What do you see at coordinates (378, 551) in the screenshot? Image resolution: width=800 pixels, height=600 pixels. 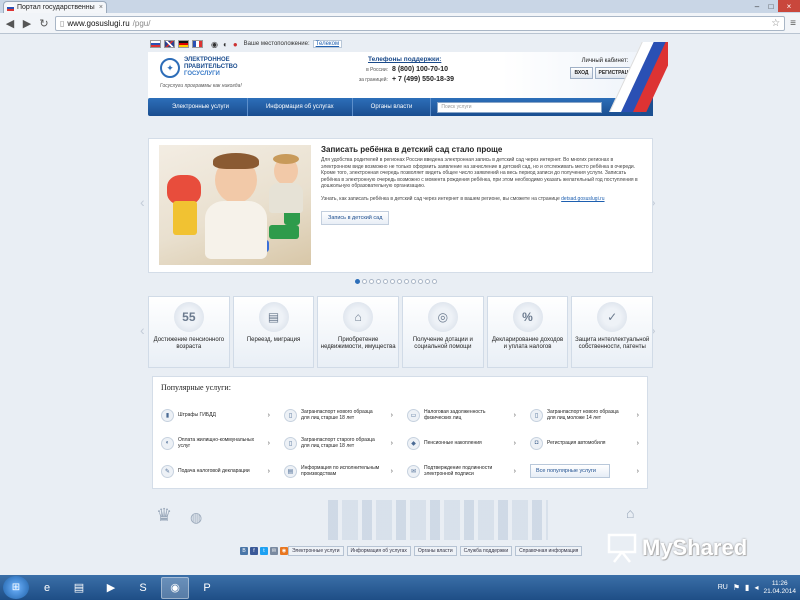 I see `footer-link-service-info: Информация об услугах` at bounding box center [378, 551].